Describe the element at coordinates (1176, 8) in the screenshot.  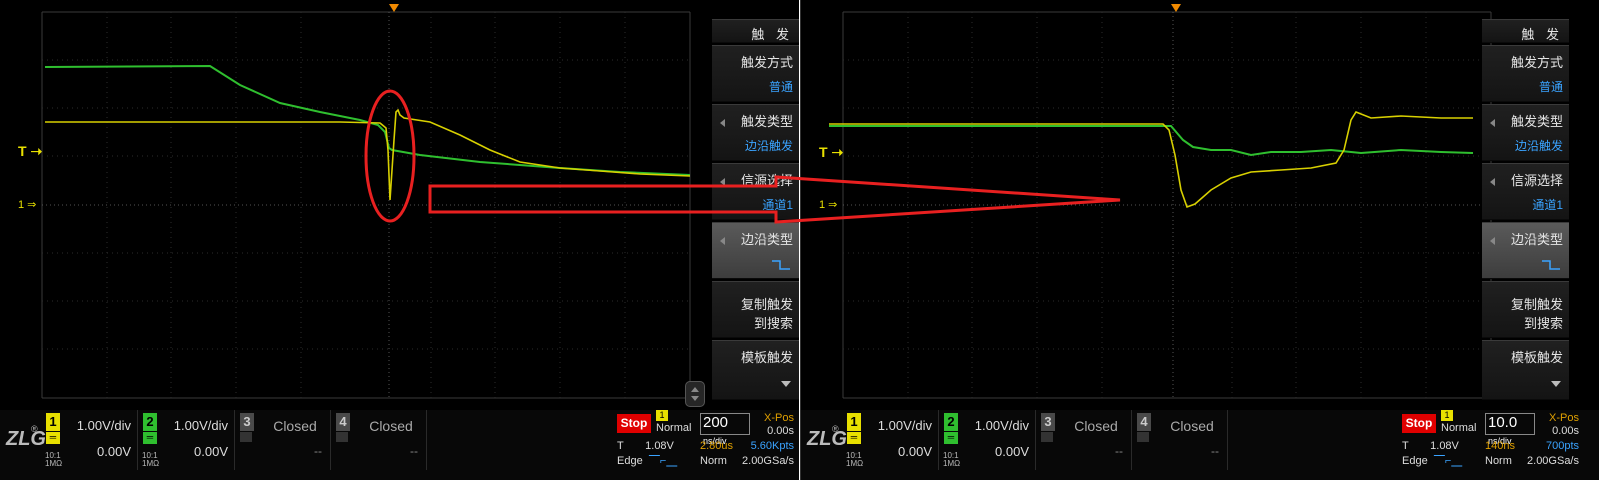
I see `trigger-position-marker` at that location.